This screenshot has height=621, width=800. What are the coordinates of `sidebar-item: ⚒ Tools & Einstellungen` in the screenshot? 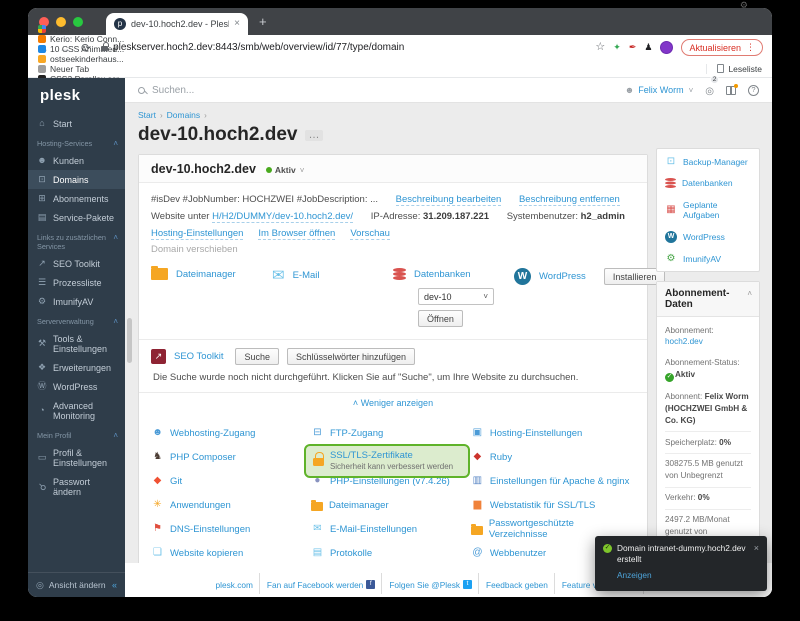 It's located at (76, 343).